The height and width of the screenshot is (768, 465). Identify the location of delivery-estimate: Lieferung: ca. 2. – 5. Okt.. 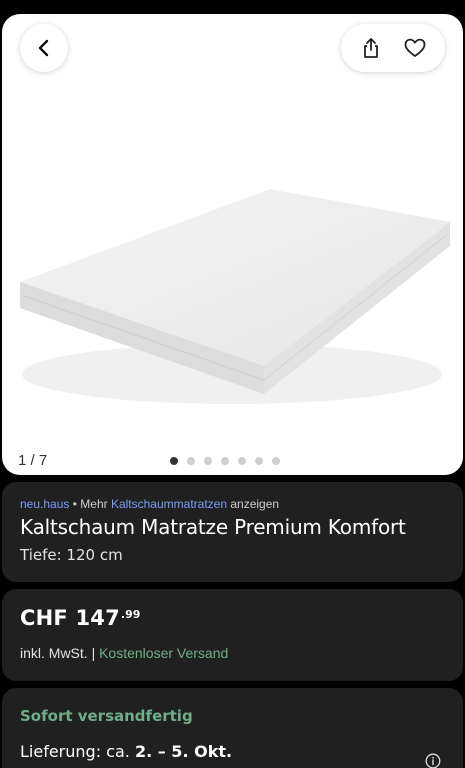
(232, 751).